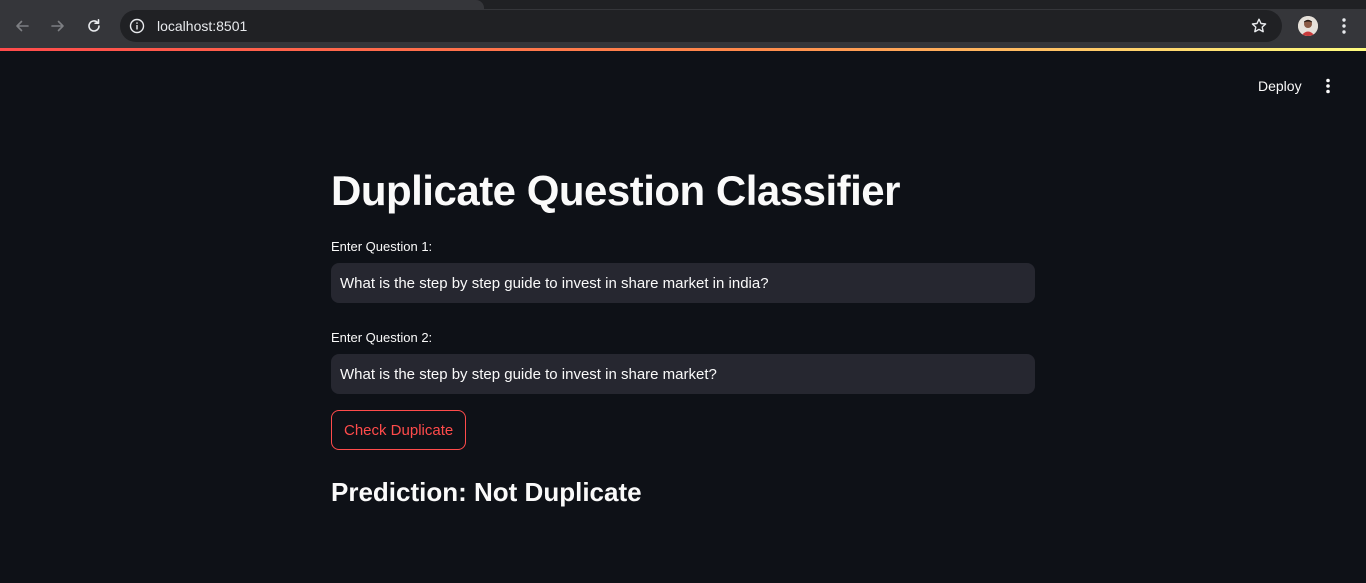 This screenshot has height=583, width=1366. What do you see at coordinates (701, 26) in the screenshot?
I see `address-bar: localhost:8501` at bounding box center [701, 26].